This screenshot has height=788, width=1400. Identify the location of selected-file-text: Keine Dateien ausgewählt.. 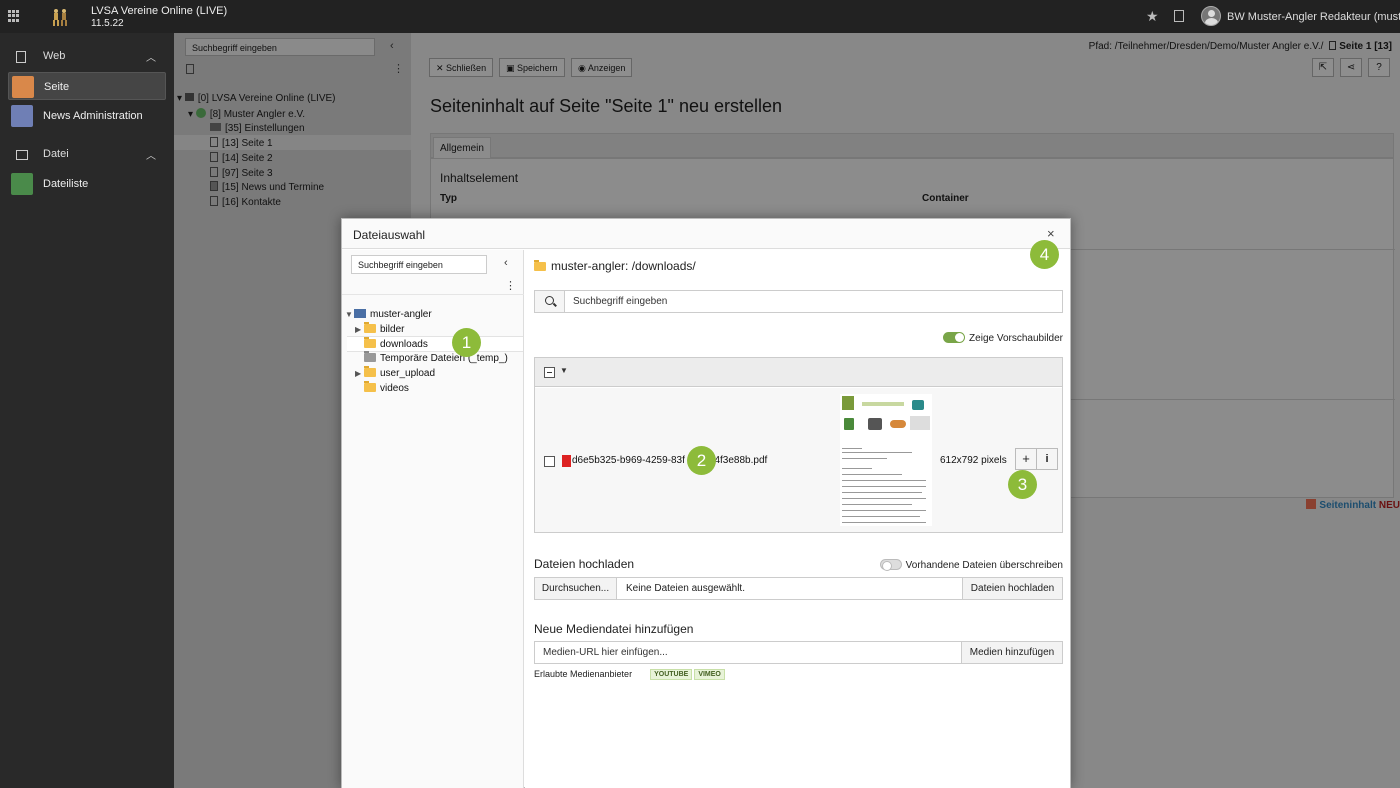
(685, 588).